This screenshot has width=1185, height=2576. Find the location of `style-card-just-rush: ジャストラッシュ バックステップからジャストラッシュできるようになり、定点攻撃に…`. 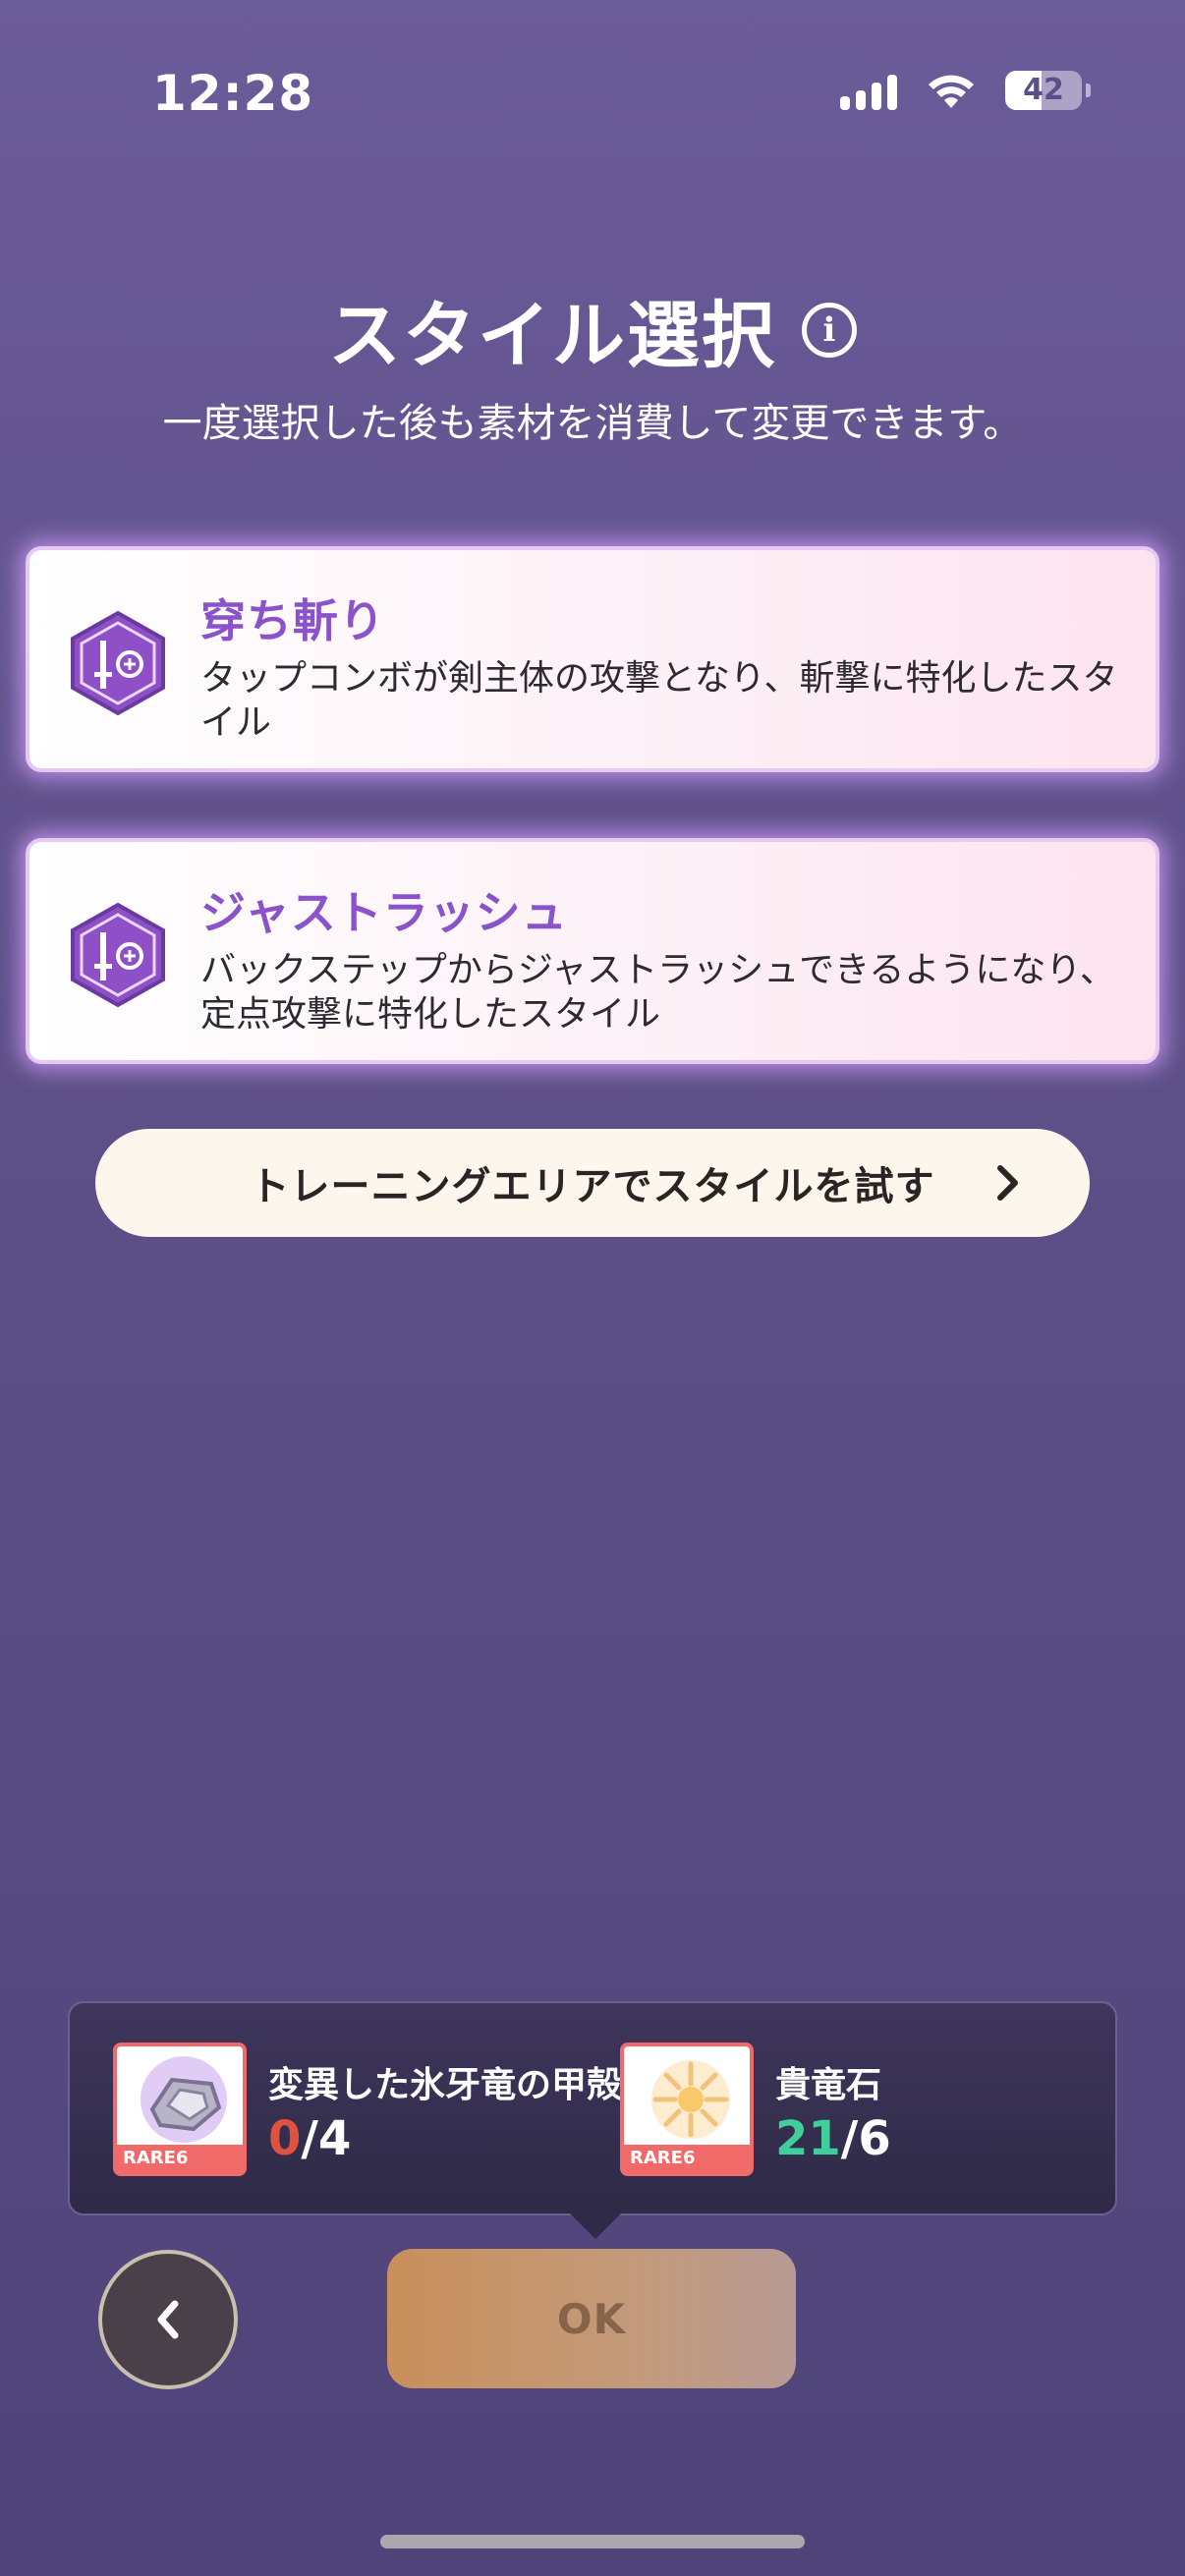

style-card-just-rush: ジャストラッシュ バックステップからジャストラッシュできるようになり、定点攻撃に… is located at coordinates (592, 951).